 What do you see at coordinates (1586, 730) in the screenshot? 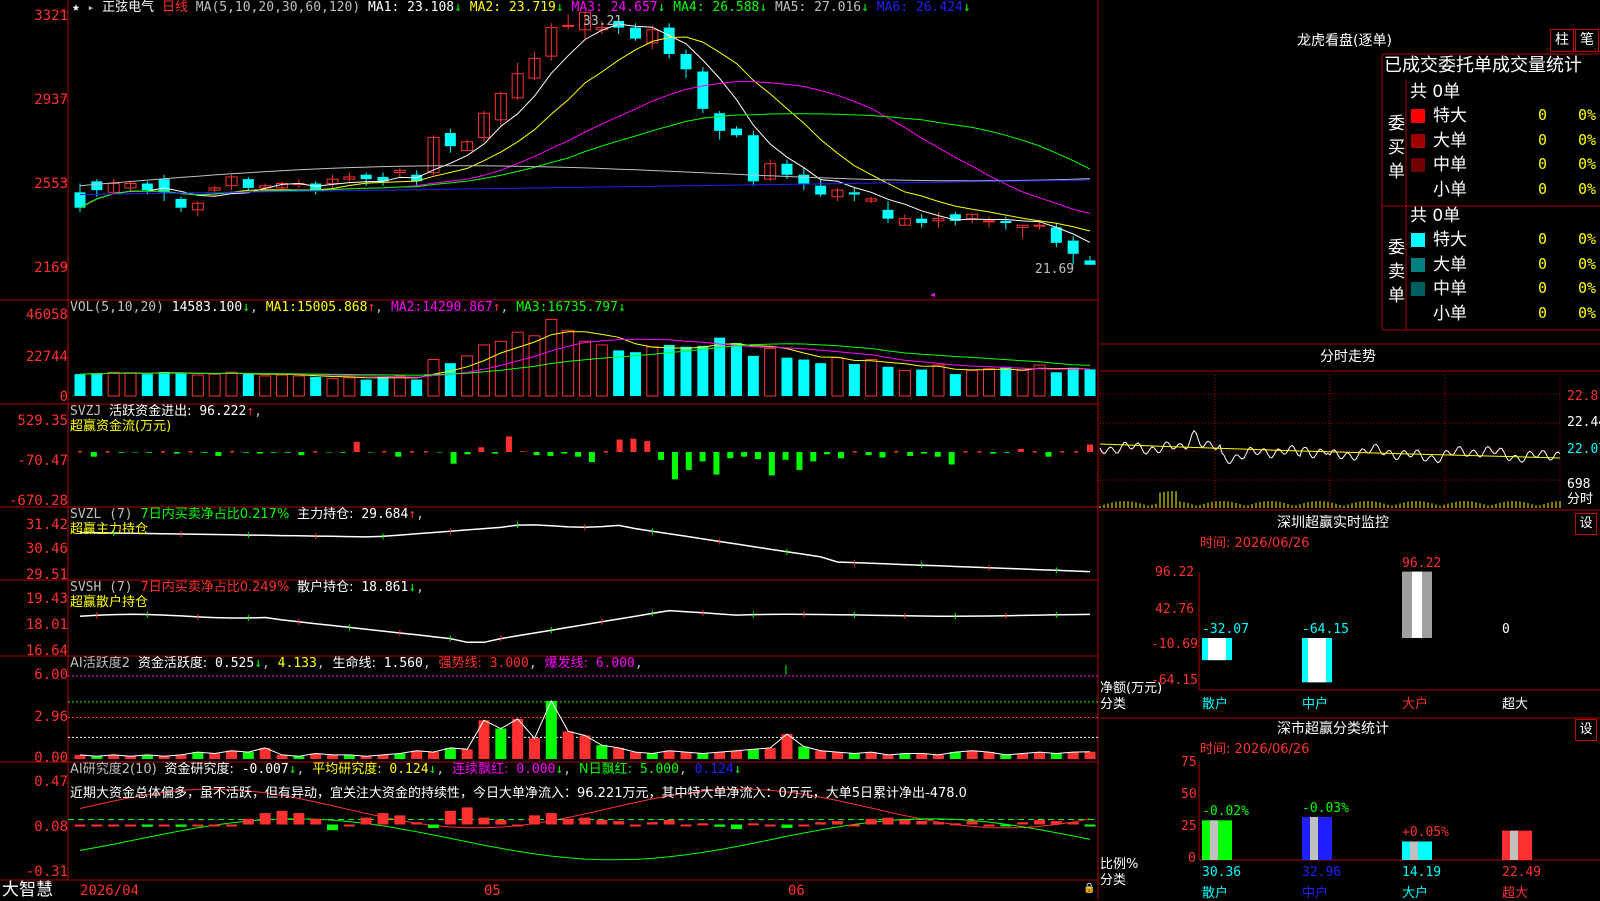
I see `class-settings-button: 设` at bounding box center [1586, 730].